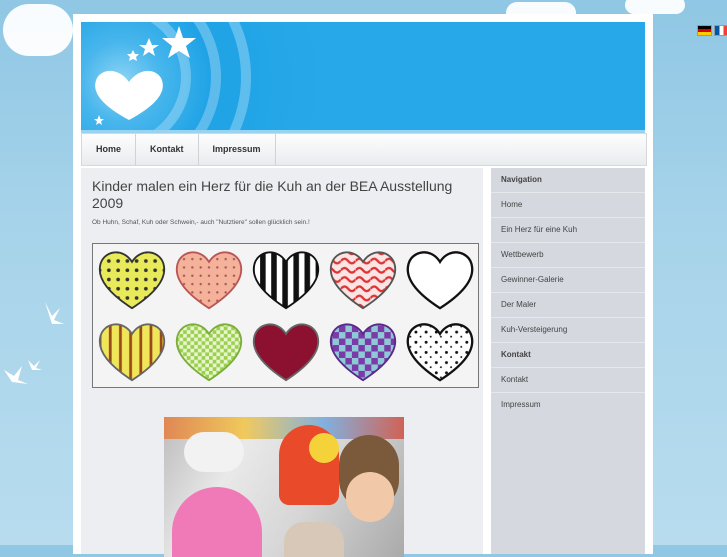  I want to click on heart-wavy-red-icon, so click(362, 280).